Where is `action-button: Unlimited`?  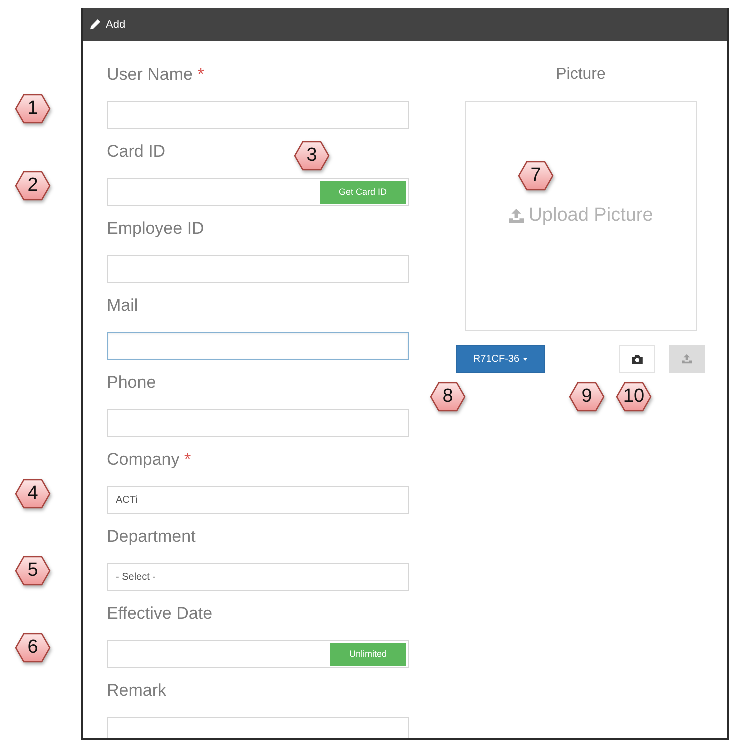 action-button: Unlimited is located at coordinates (368, 654).